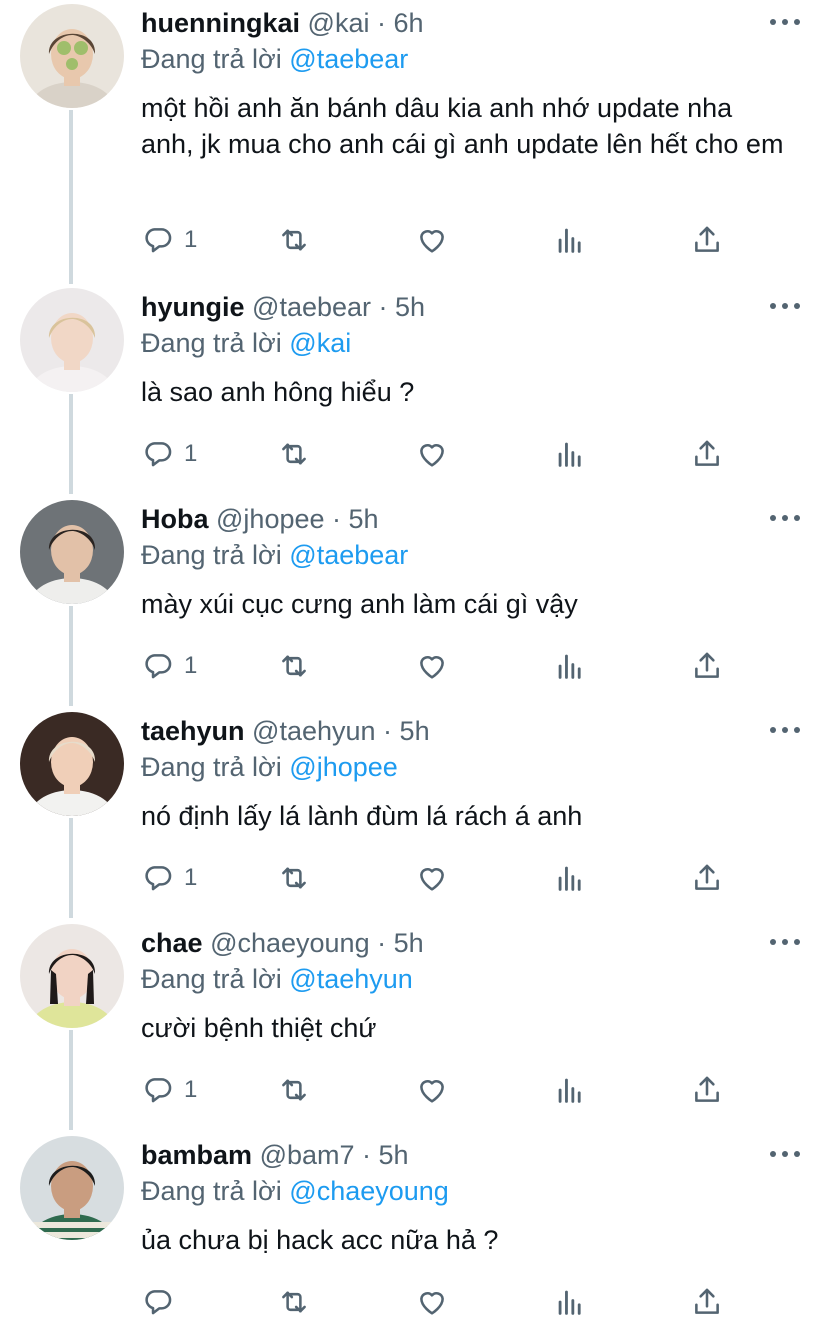 This screenshot has height=1328, width=828. I want to click on reply-mention-link: @kai, so click(320, 343).